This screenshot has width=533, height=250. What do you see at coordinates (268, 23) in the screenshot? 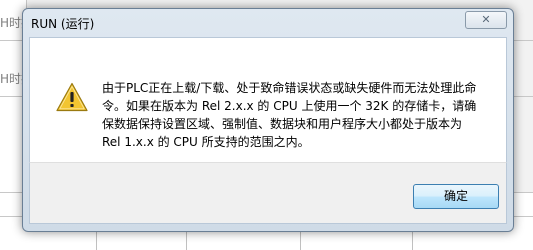
I see `dialog-titlebar: RUN (运行) ✕` at bounding box center [268, 23].